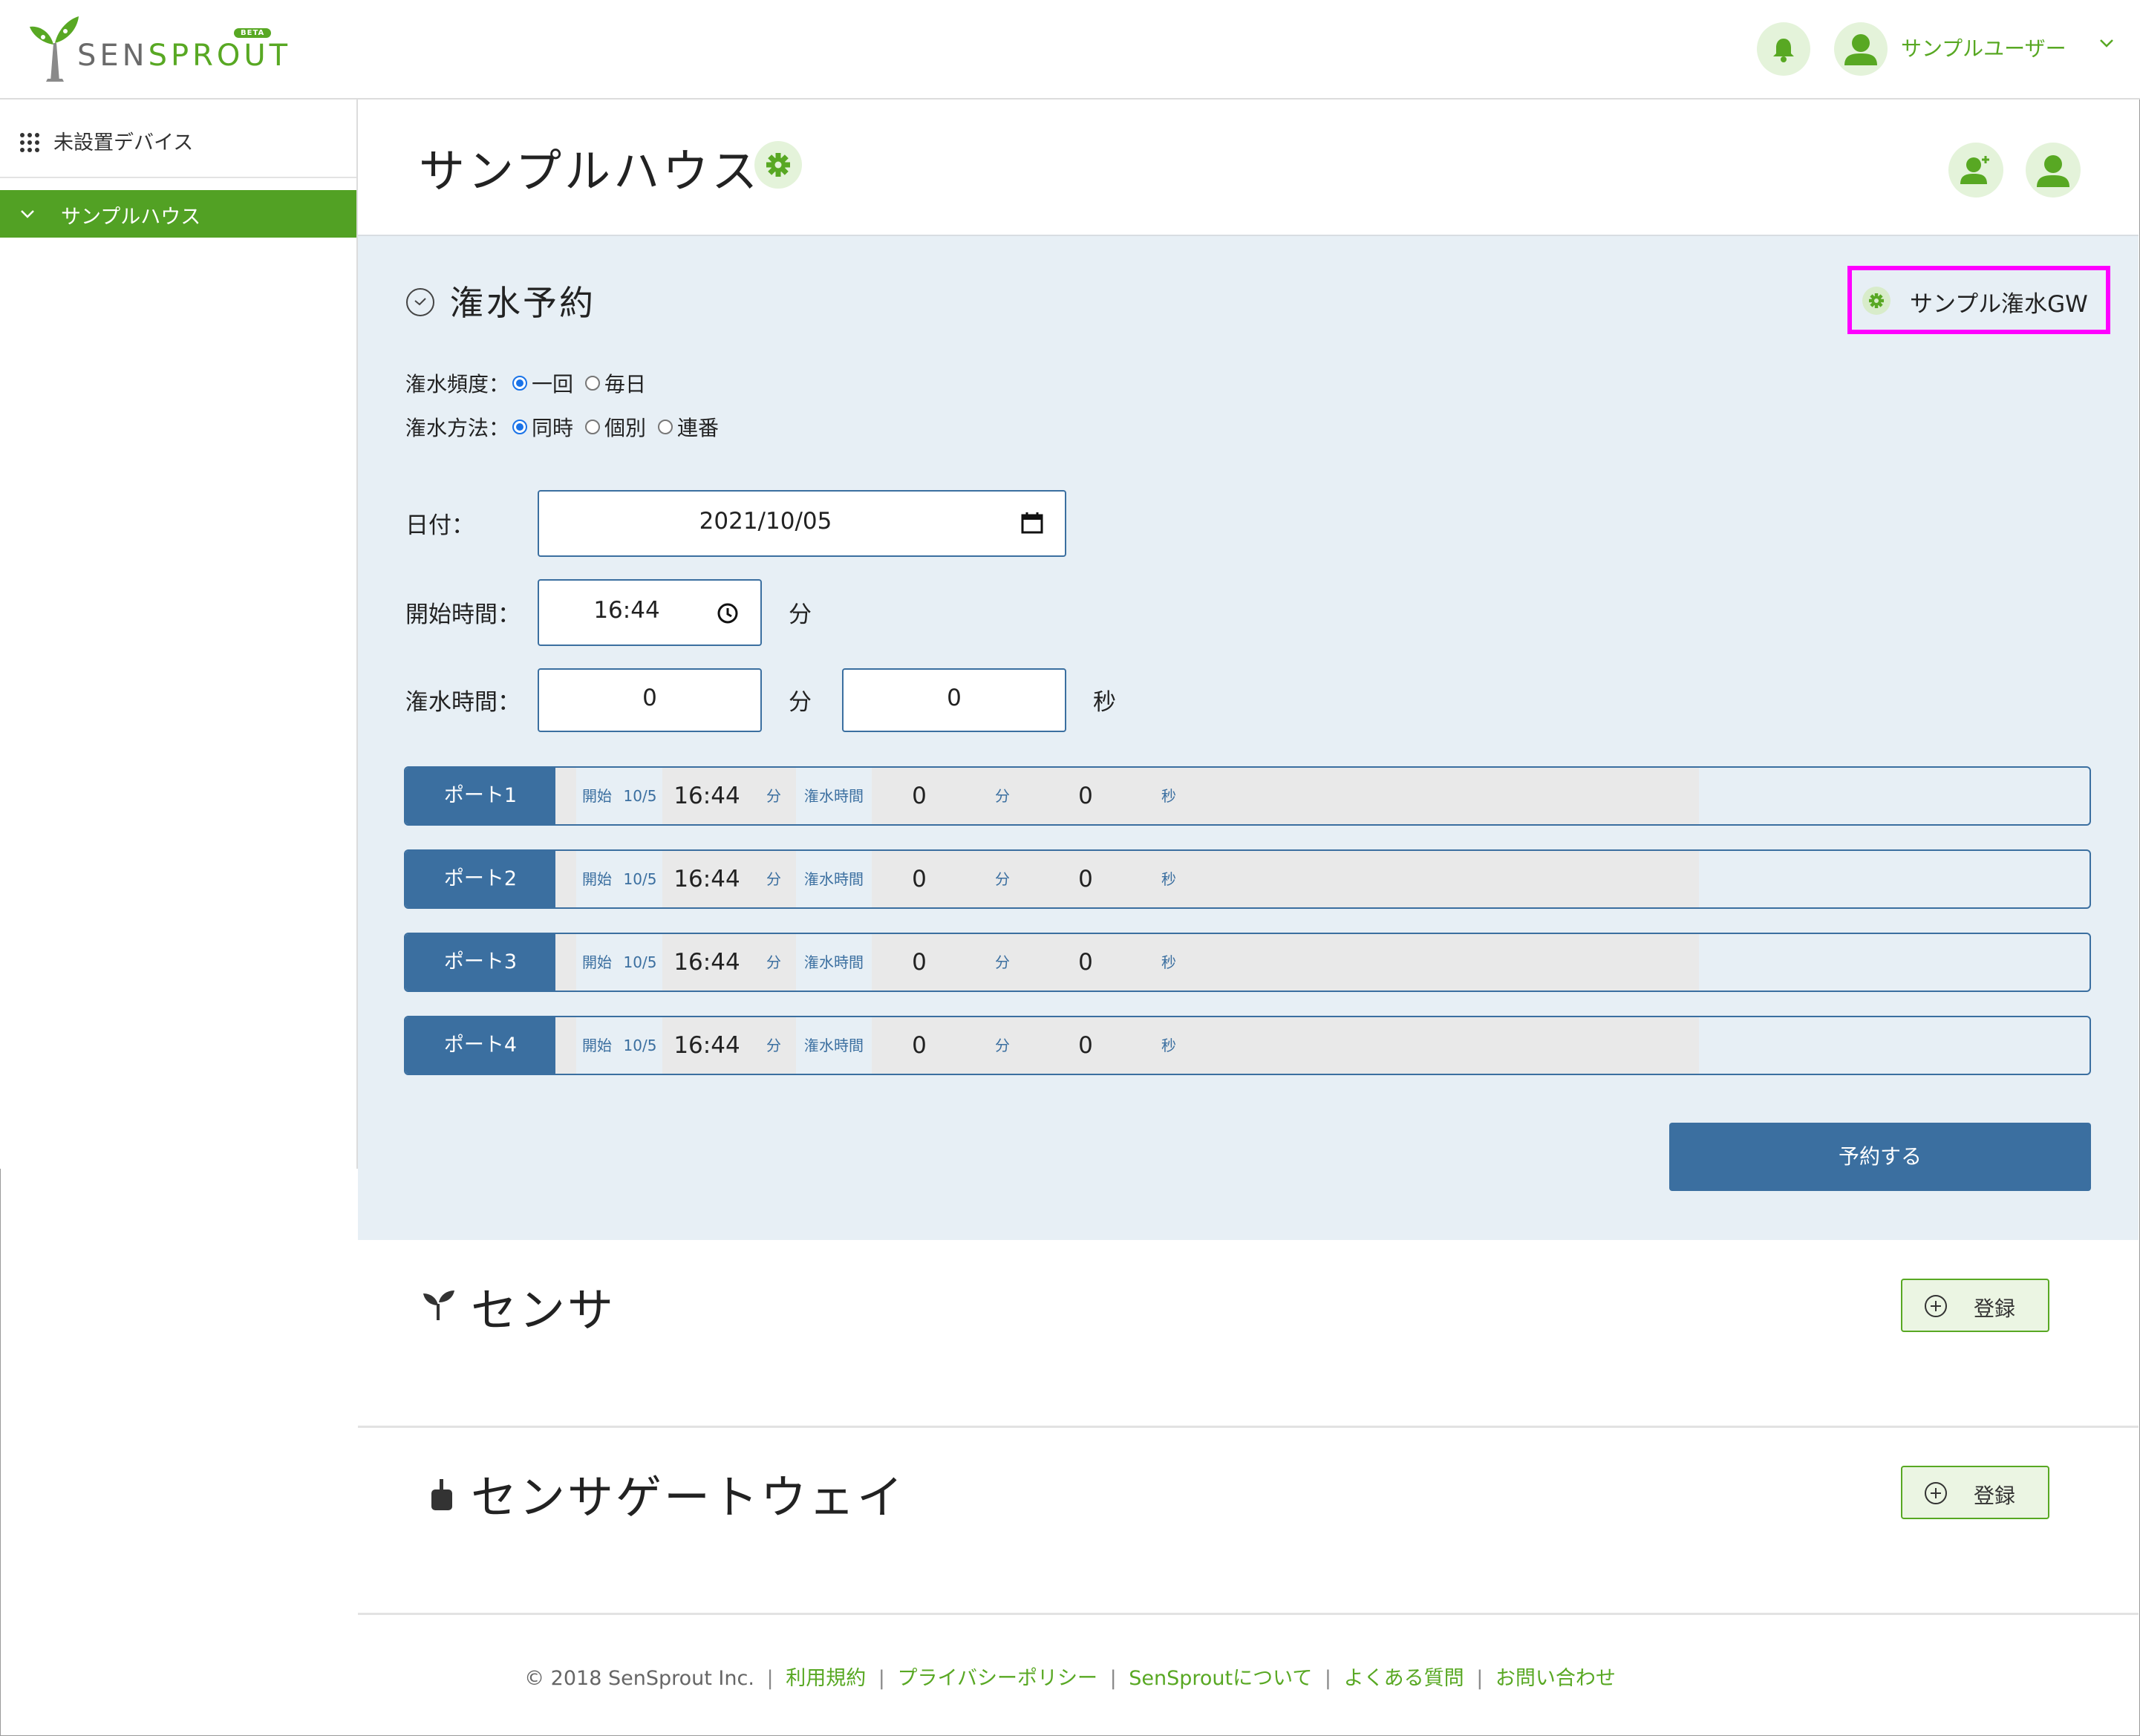  I want to click on port-row: ポート3 開始 10/5 16:44 分 潅水時間 0 分 0 秒, so click(1247, 962).